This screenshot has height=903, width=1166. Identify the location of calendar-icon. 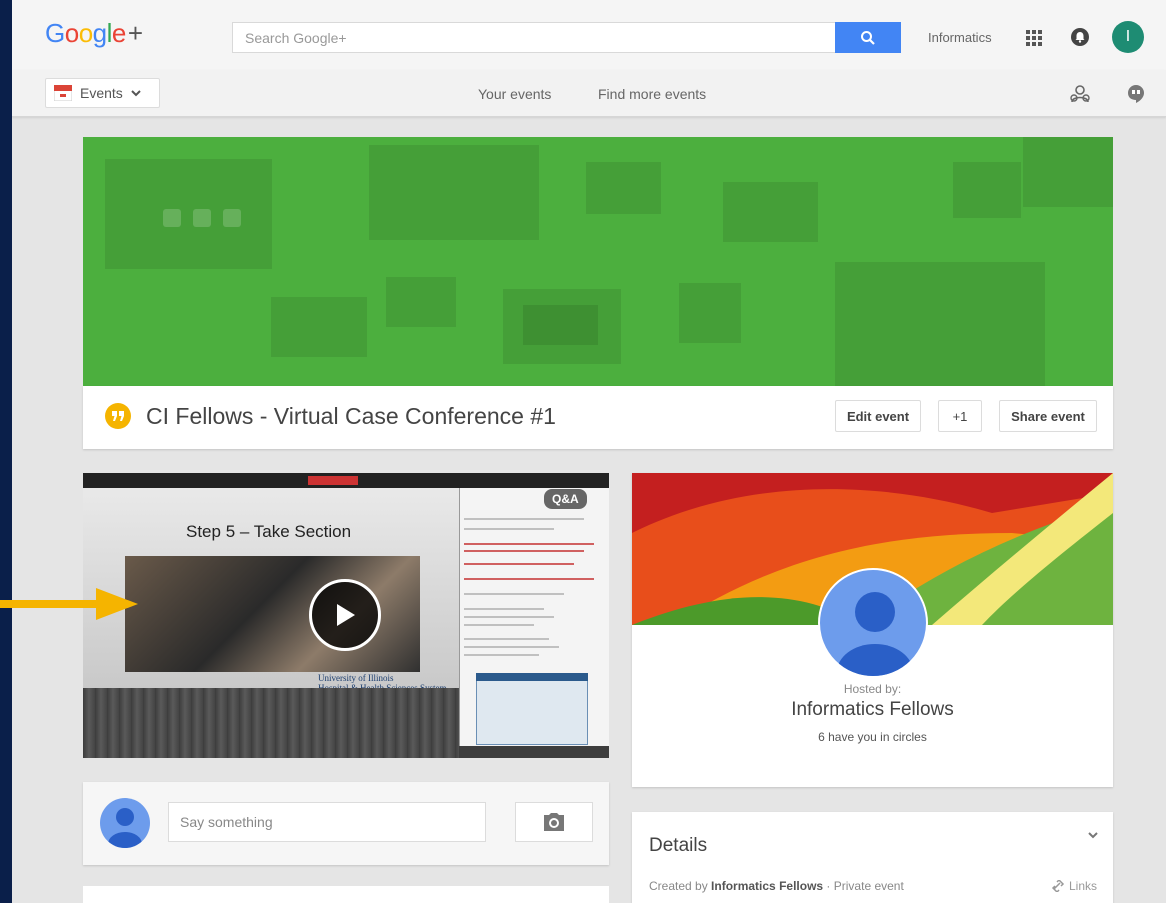
(63, 93).